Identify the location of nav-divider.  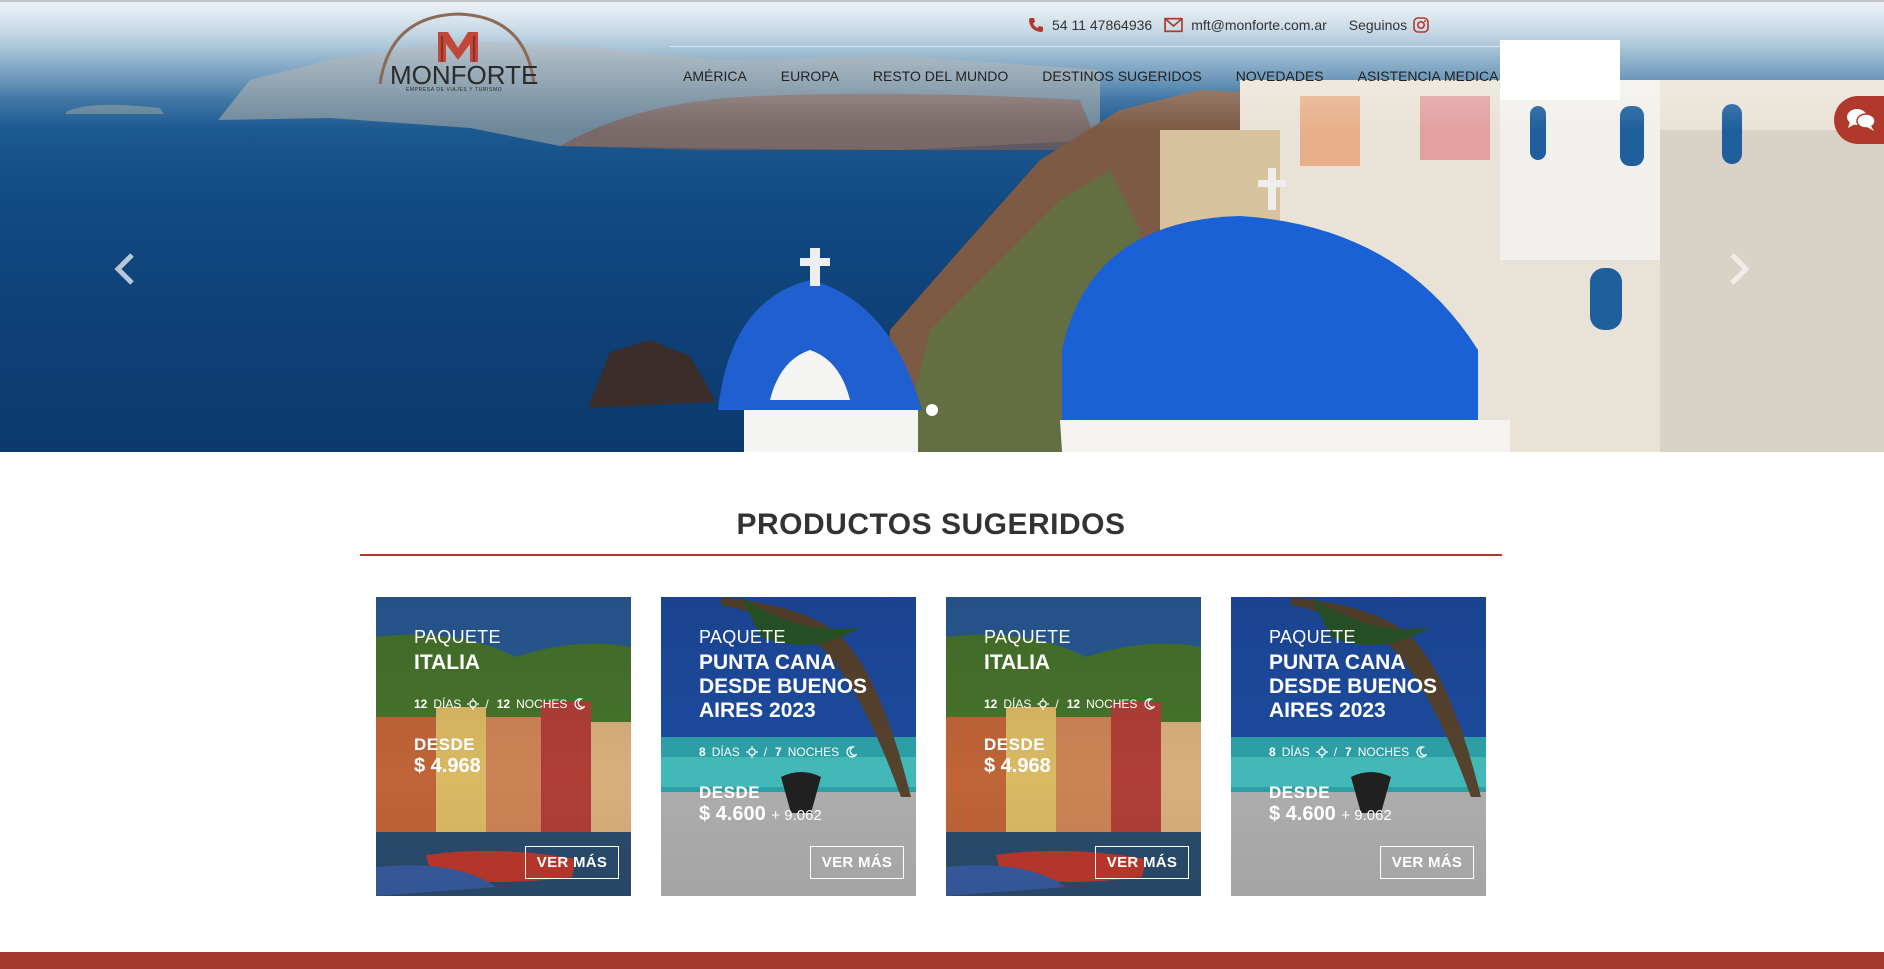
(1085, 46).